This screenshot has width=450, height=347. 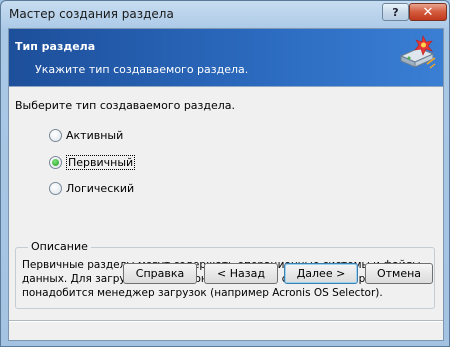 I want to click on window-title: Мастер создания раздела, so click(x=91, y=14).